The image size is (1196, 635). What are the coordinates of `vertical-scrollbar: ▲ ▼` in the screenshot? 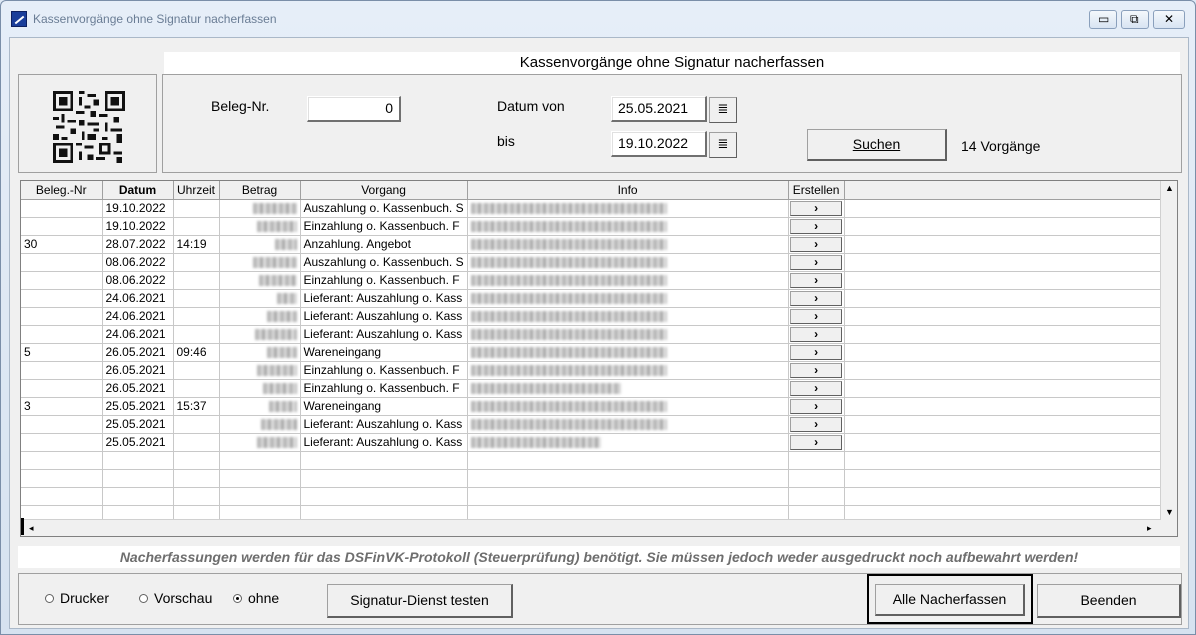 It's located at (1168, 358).